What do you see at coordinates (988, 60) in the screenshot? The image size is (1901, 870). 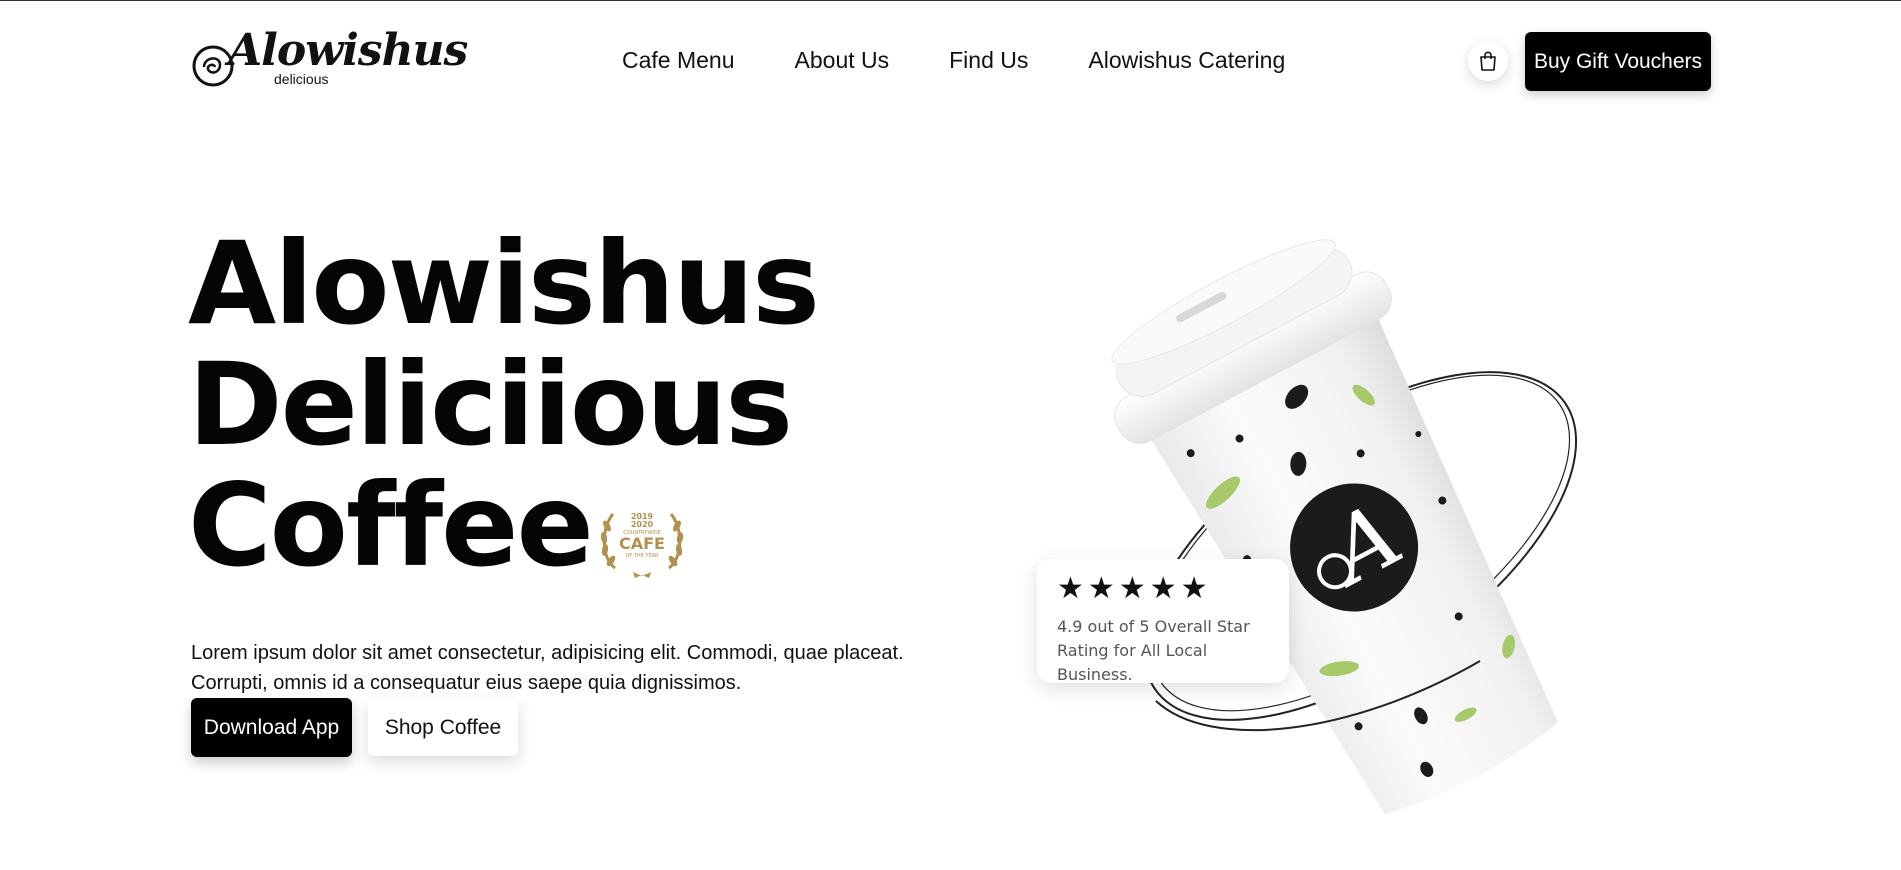 I see `nav-item-find-us: Find Us` at bounding box center [988, 60].